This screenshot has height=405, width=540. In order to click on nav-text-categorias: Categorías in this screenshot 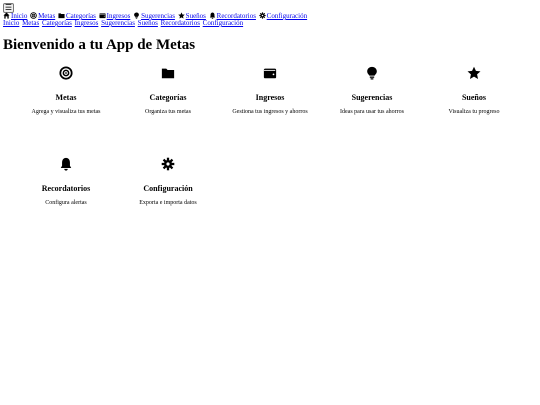, I will do `click(57, 23)`.